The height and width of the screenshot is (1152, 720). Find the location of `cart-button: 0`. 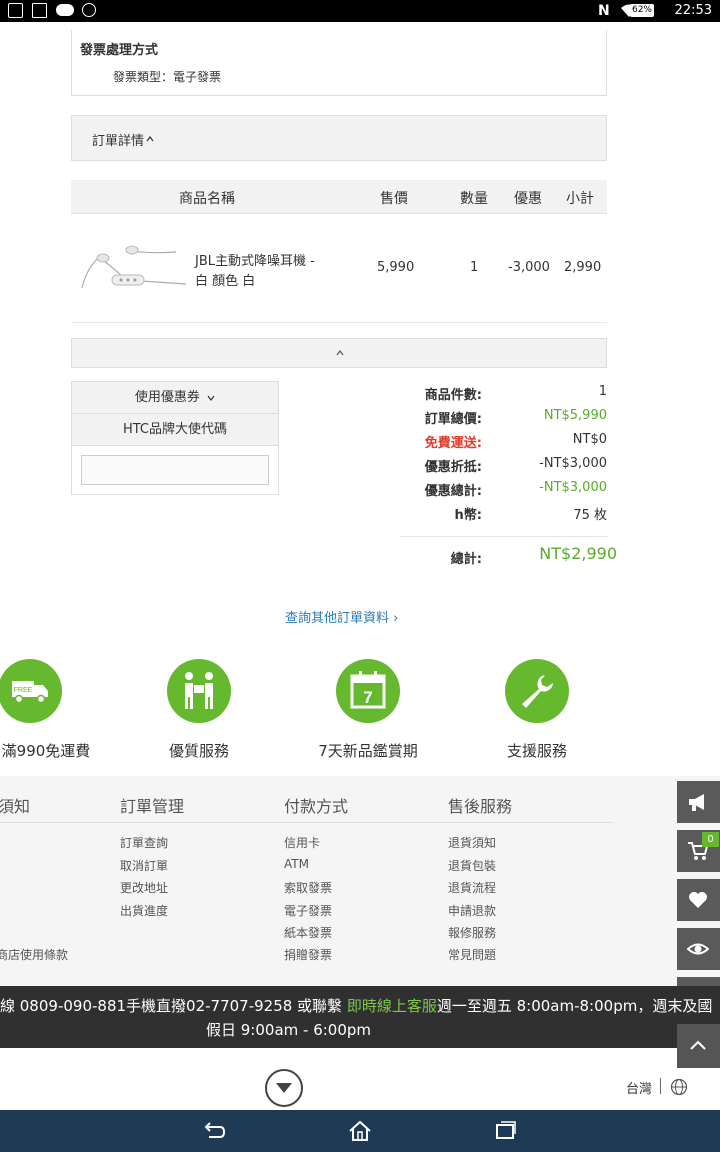

cart-button: 0 is located at coordinates (698, 851).